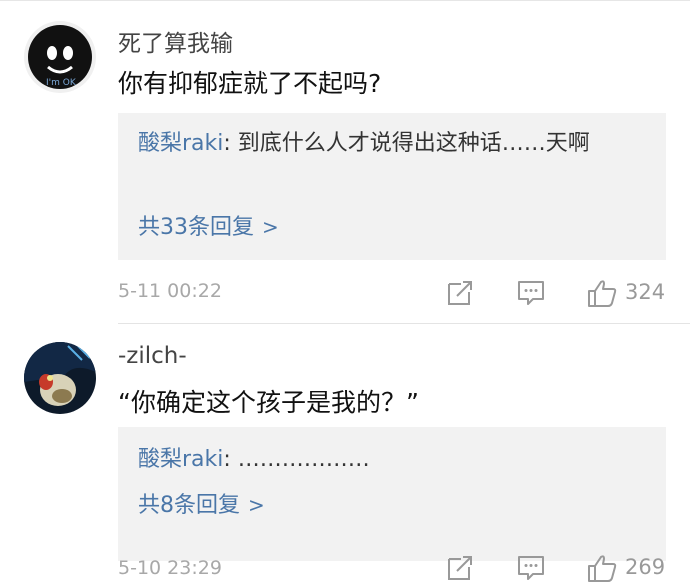  What do you see at coordinates (268, 402) in the screenshot?
I see `comment-text: “你确定这个孩子是我的？”` at bounding box center [268, 402].